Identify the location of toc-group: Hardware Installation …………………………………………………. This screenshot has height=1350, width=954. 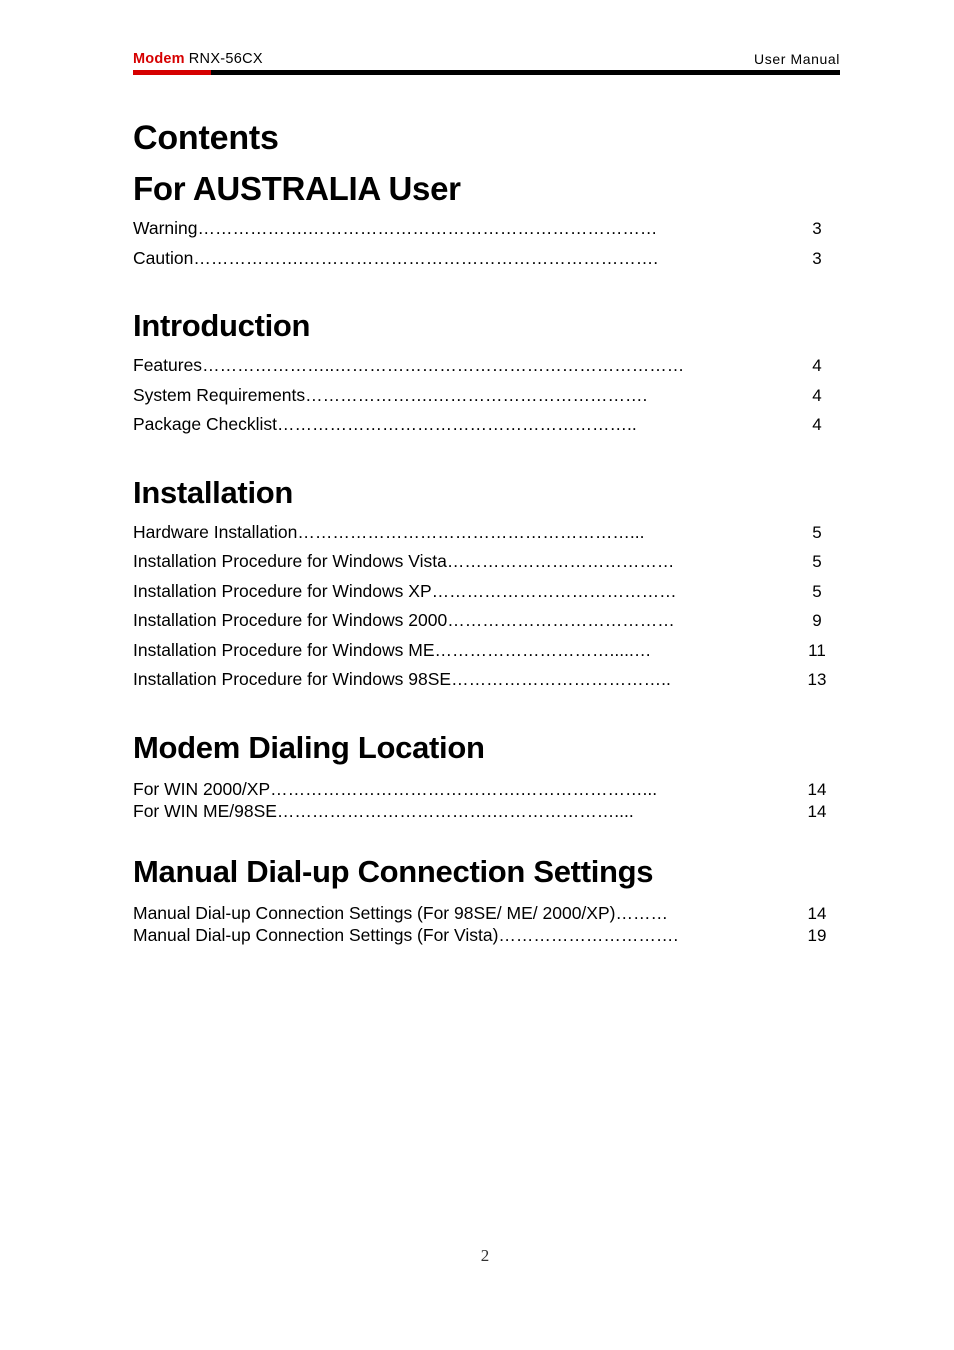
(486, 610).